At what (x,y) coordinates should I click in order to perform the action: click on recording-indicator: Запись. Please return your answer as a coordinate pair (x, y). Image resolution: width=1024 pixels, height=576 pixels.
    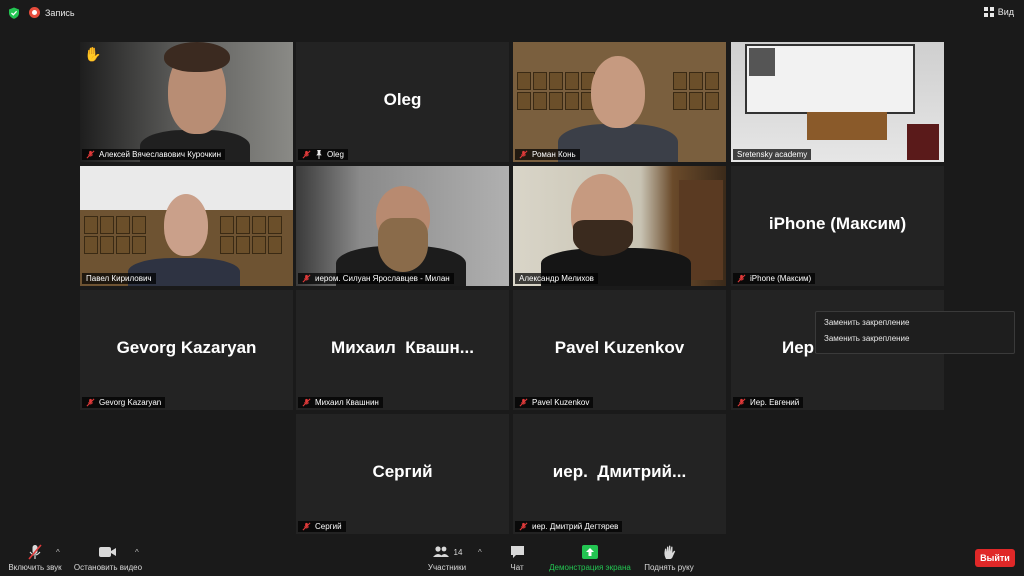
    Looking at the image, I should click on (52, 12).